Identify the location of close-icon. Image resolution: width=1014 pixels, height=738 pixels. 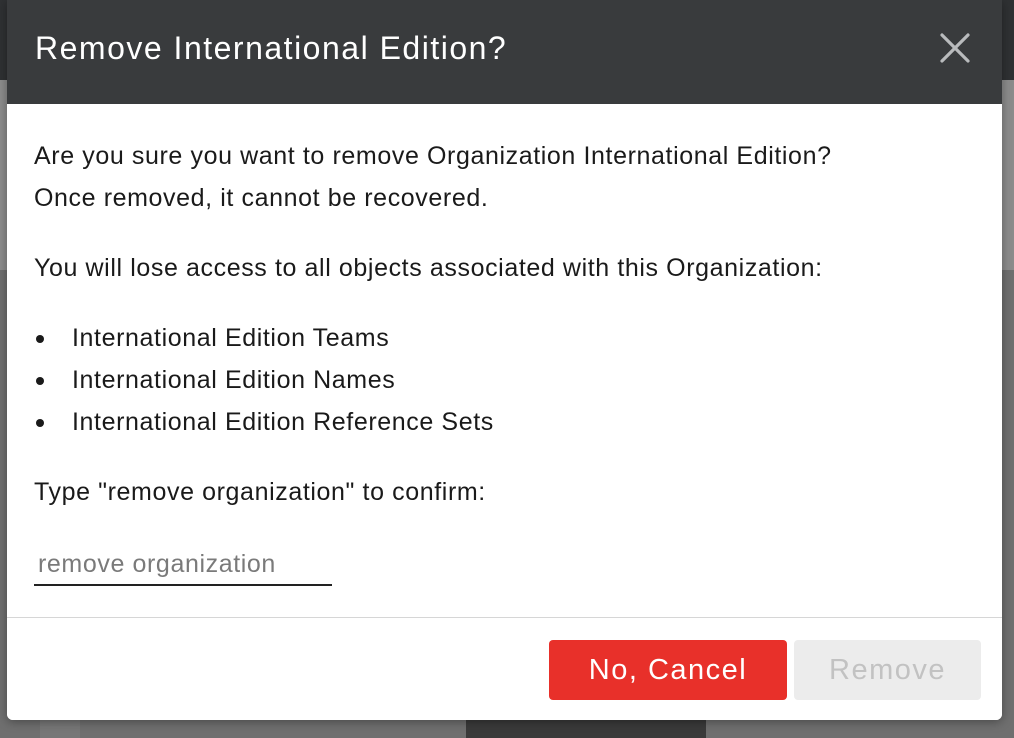
(955, 48).